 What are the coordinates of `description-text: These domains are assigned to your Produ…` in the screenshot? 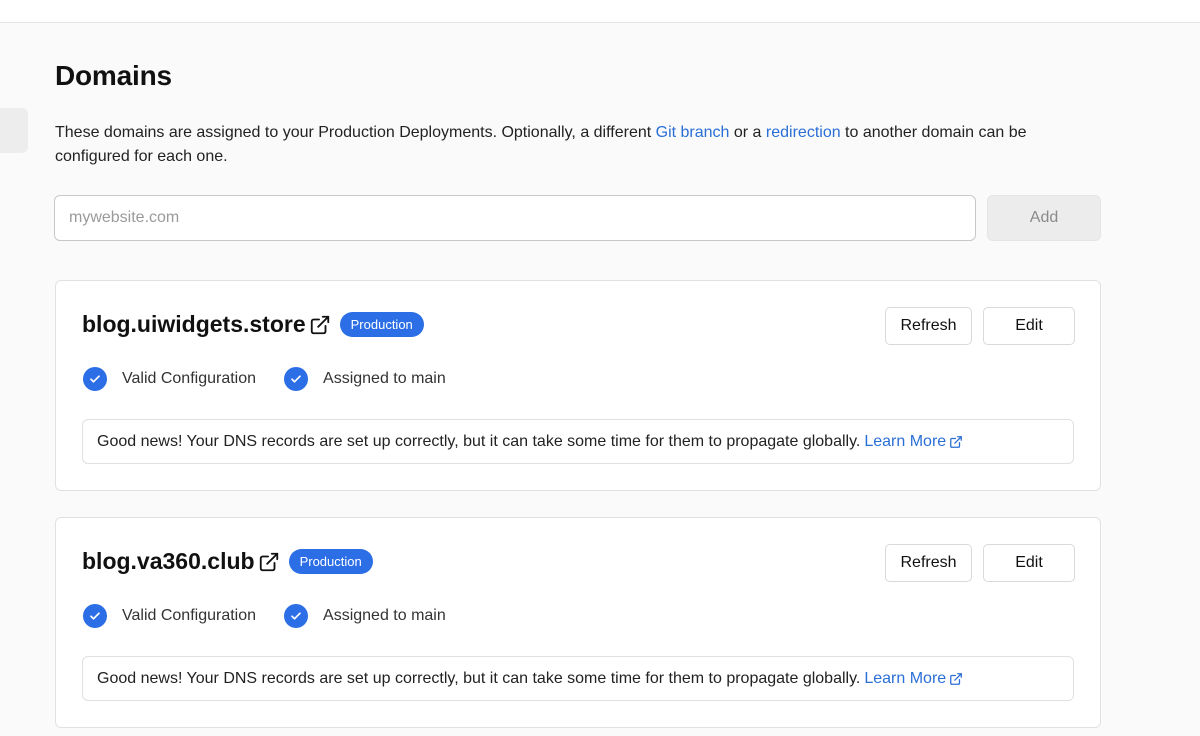 It's located at (355, 132).